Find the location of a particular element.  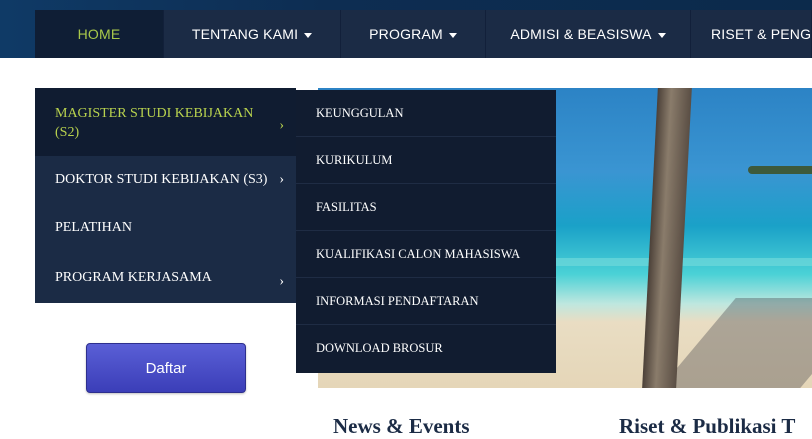

nav-tentang-kami: TENTANG KAMI is located at coordinates (252, 34).